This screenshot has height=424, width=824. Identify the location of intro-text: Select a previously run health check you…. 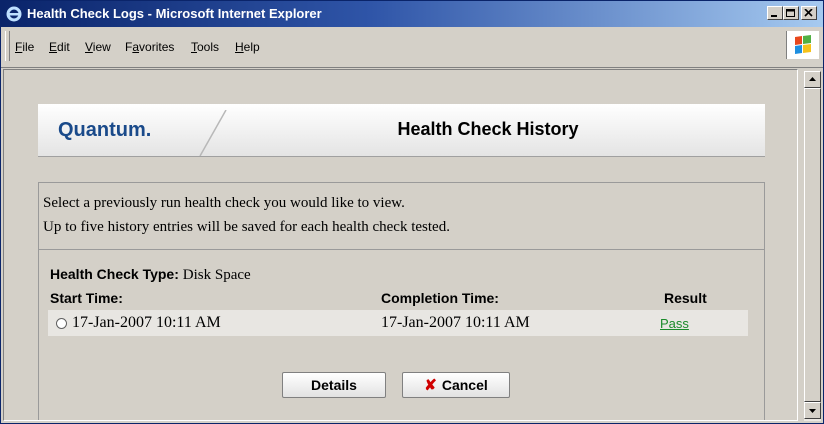
(401, 216).